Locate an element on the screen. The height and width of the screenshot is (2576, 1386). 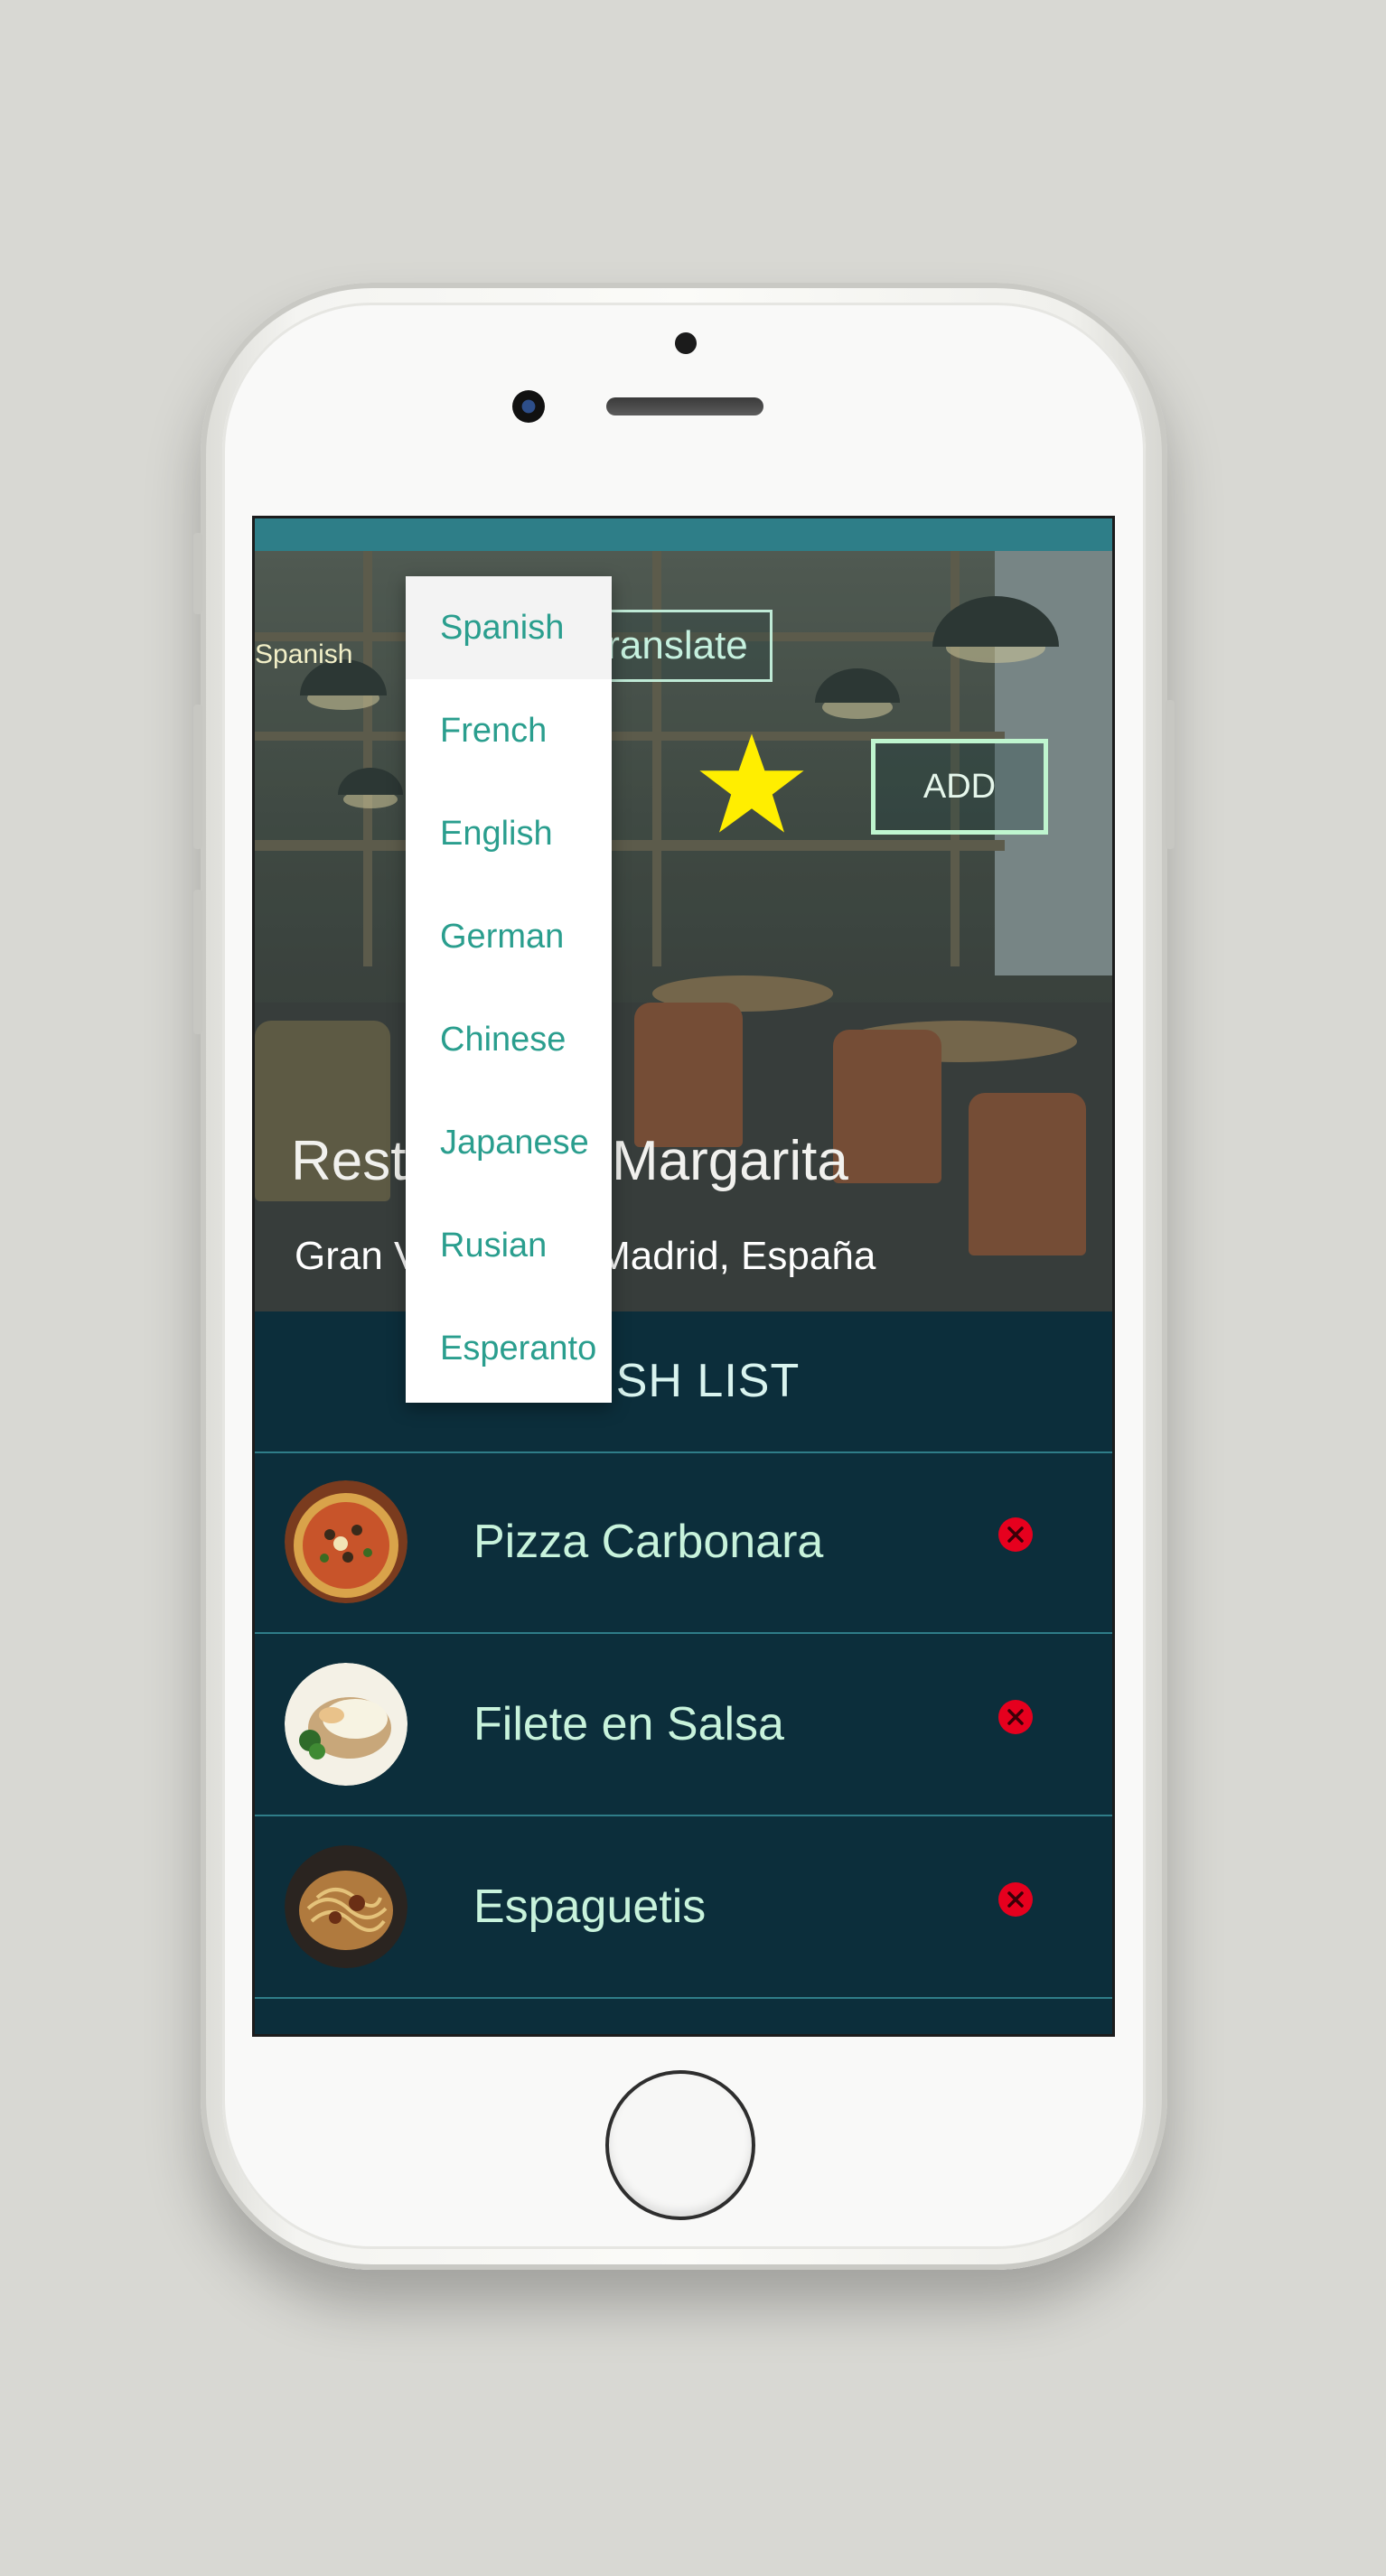
list-item: Espaguetis is located at coordinates (683, 1907).